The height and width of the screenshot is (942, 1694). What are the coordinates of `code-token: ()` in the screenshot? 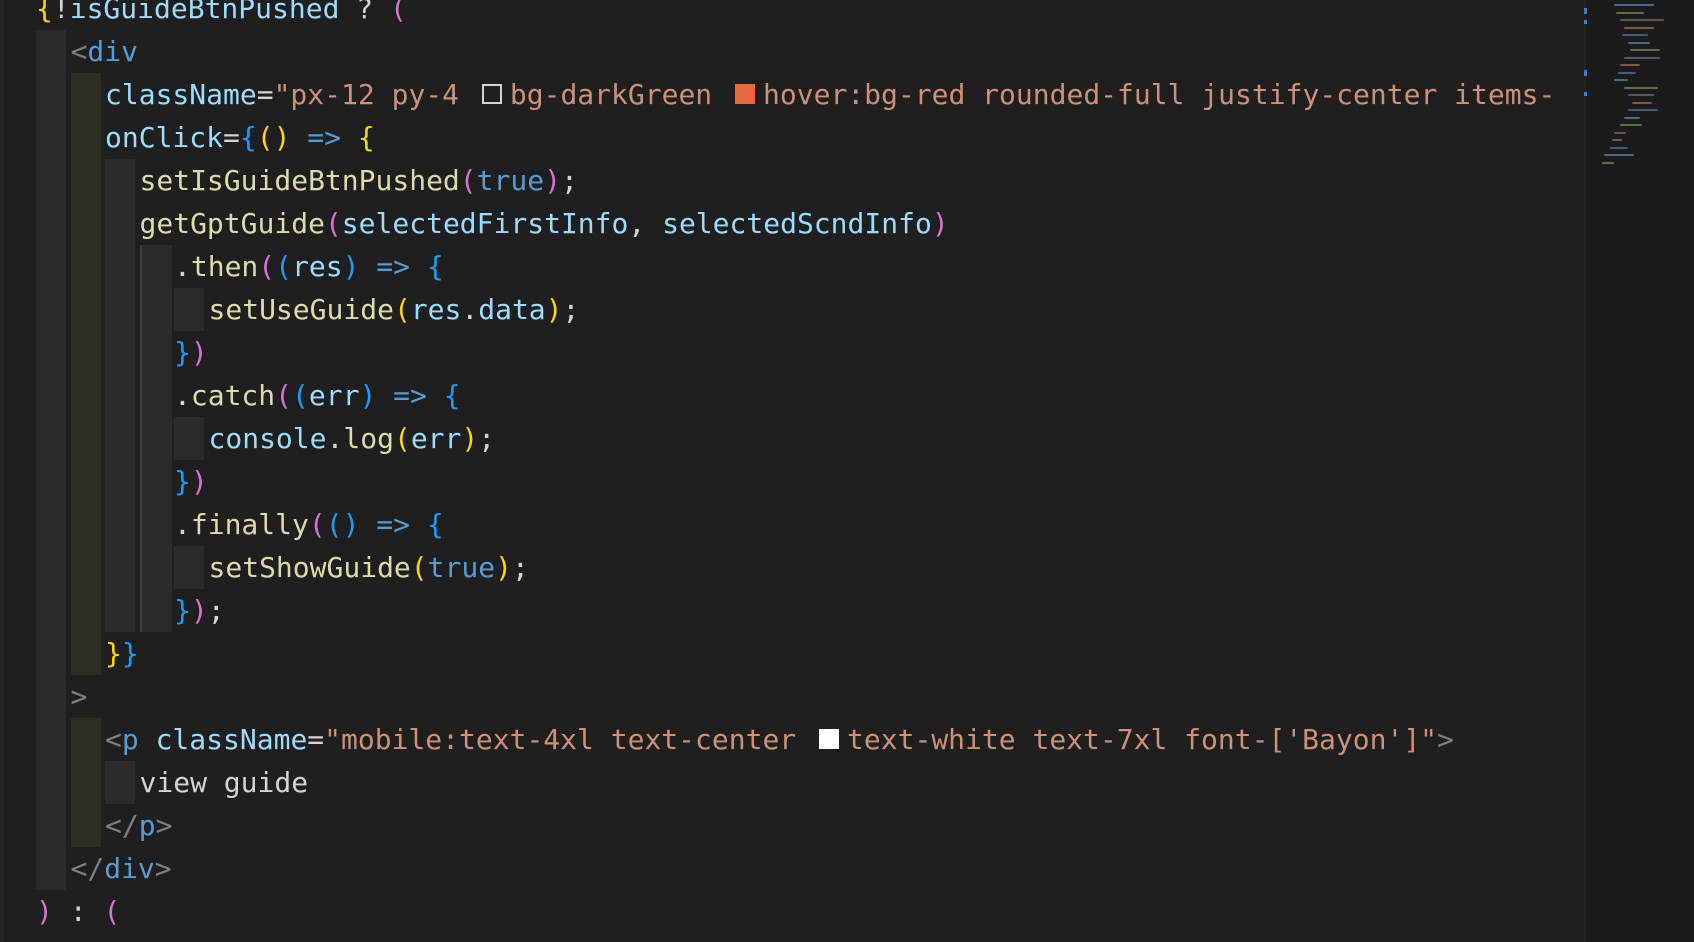 It's located at (342, 524).